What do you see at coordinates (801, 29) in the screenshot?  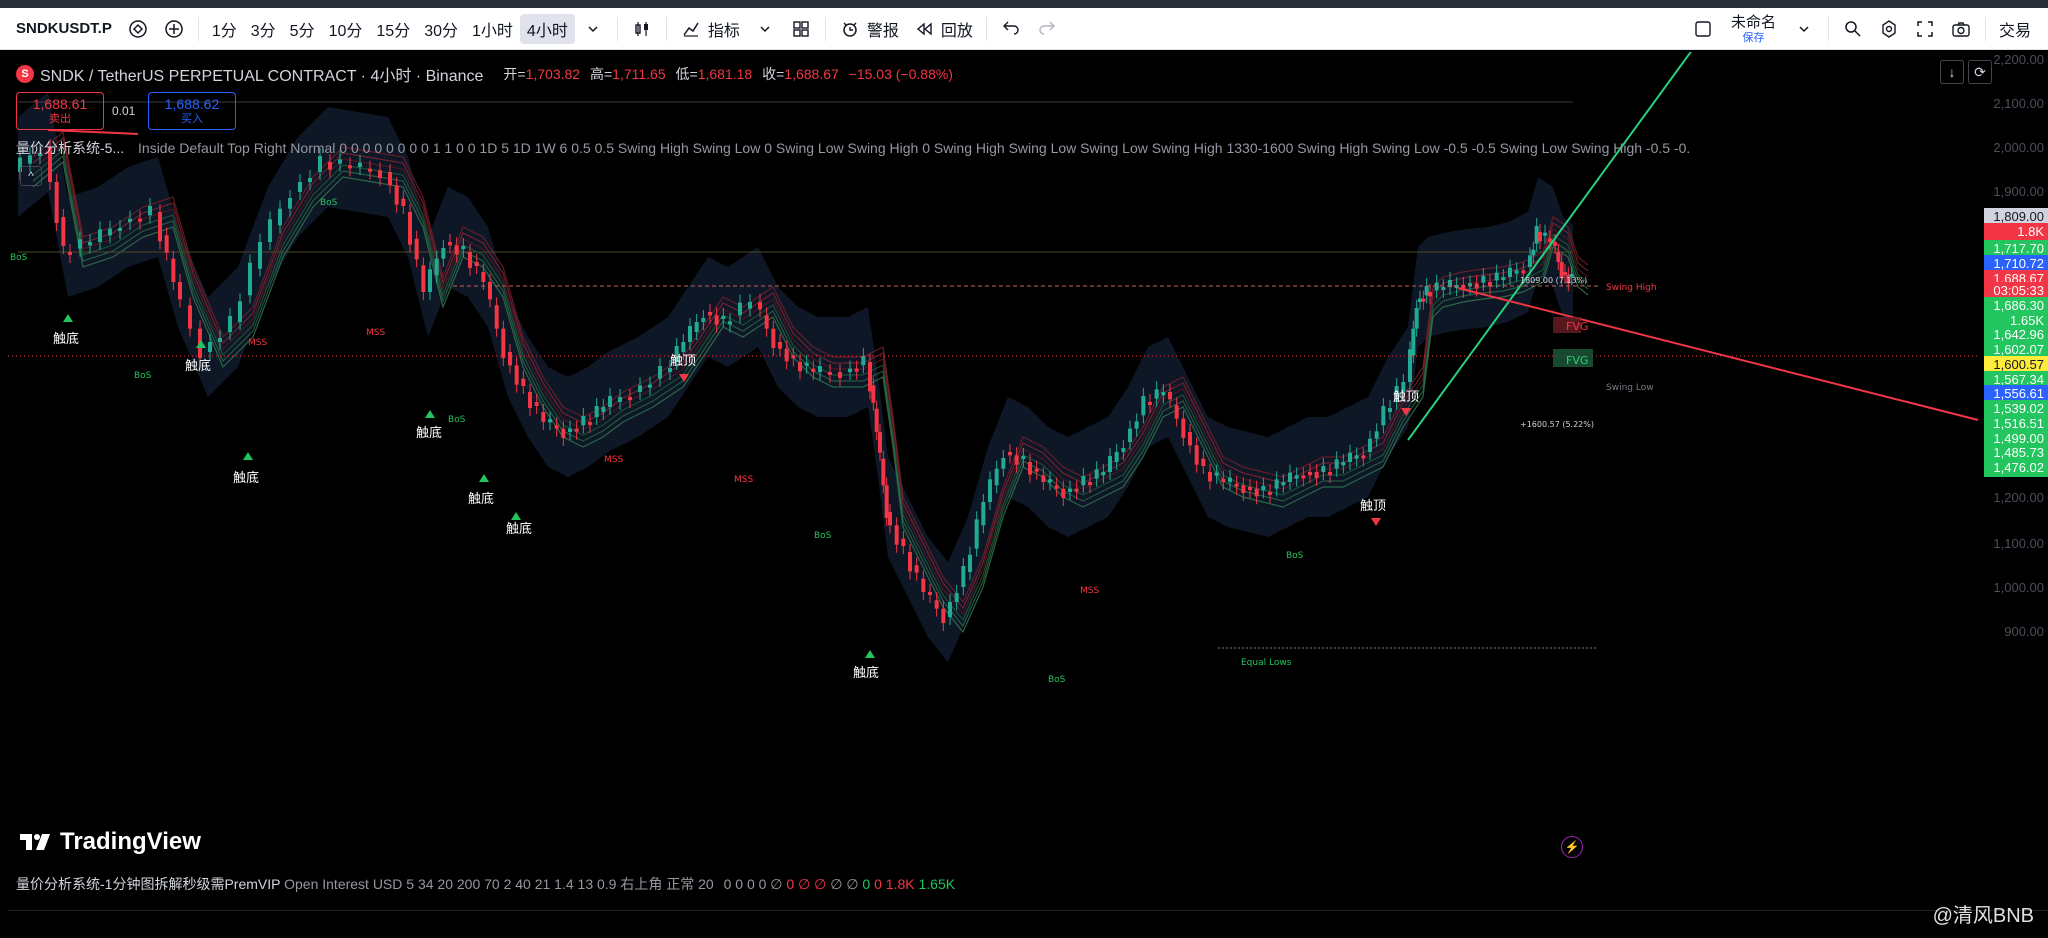 I see `templates-button` at bounding box center [801, 29].